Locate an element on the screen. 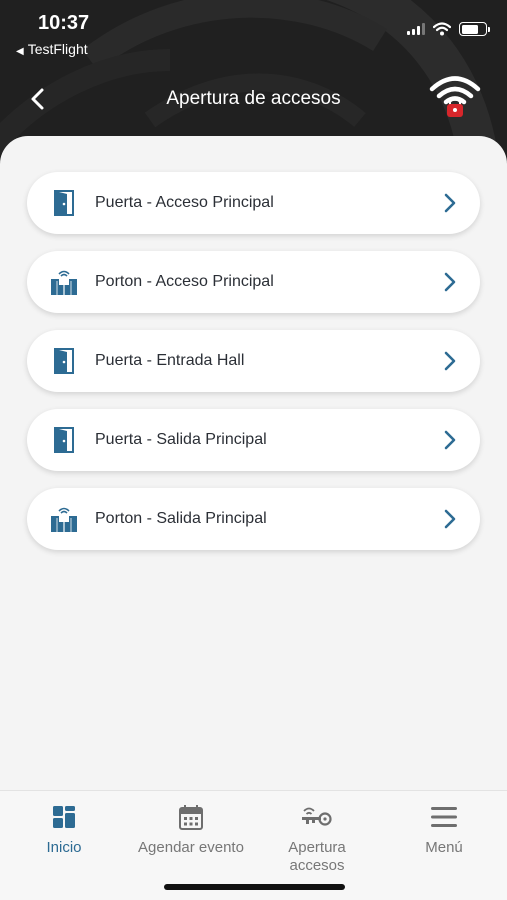 Image resolution: width=507 pixels, height=900 pixels. access-item-label: Porton - Salida Principal is located at coordinates (181, 518).